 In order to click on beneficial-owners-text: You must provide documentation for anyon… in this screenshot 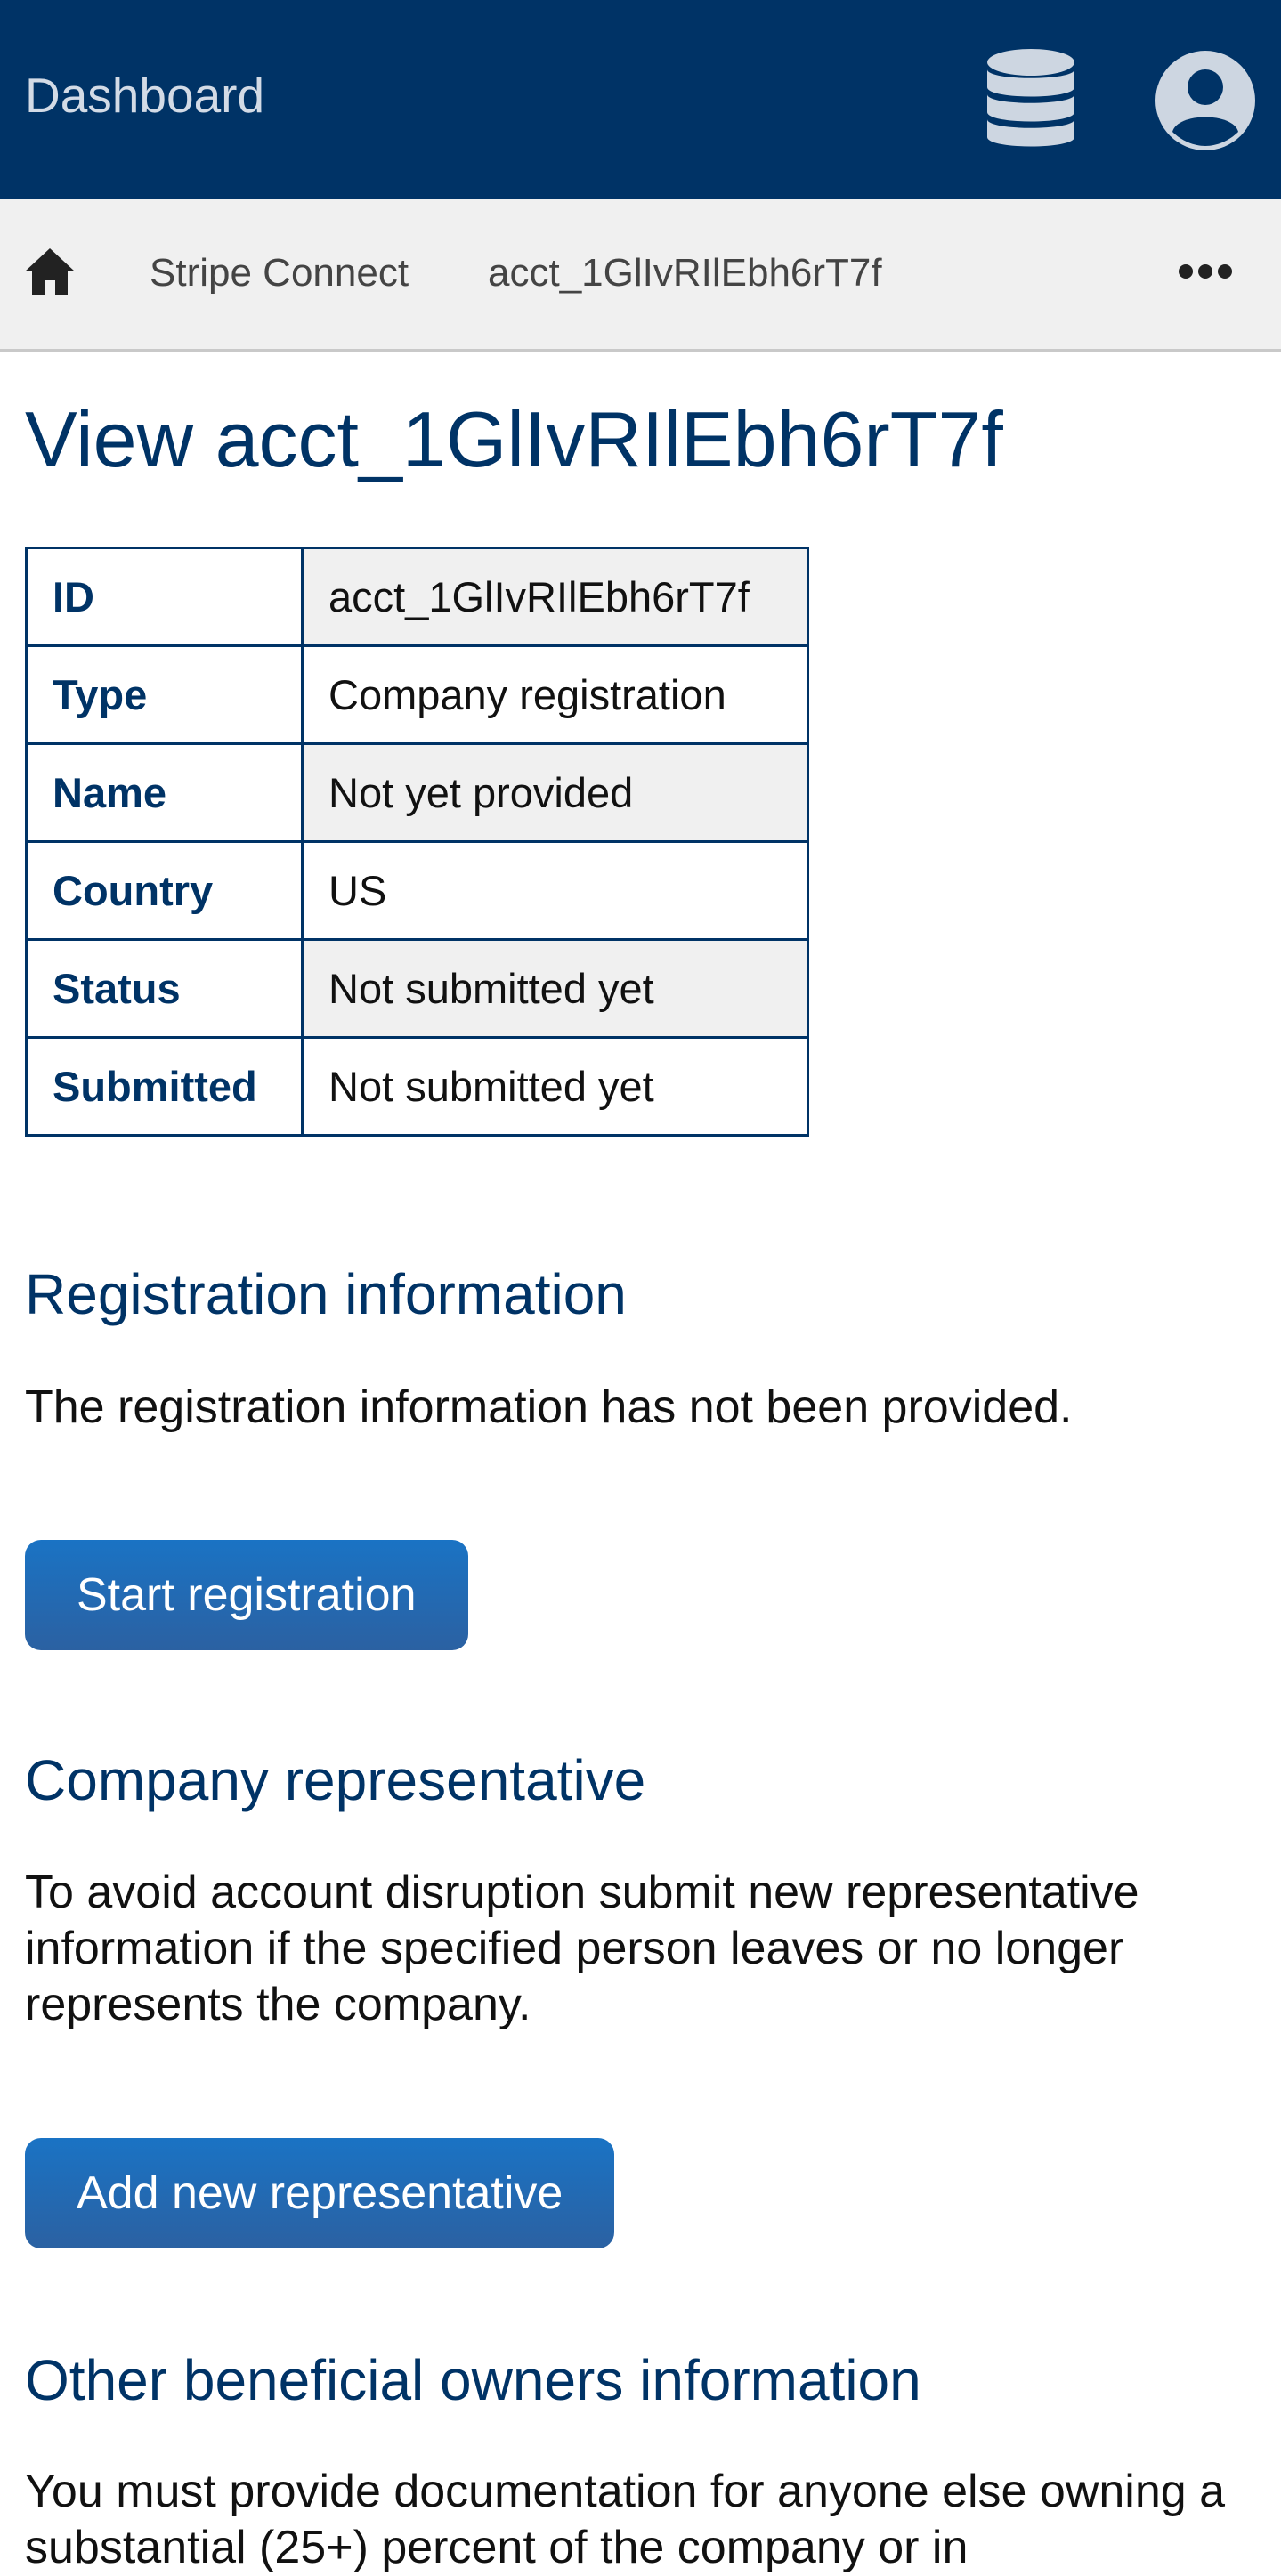, I will do `click(625, 2520)`.